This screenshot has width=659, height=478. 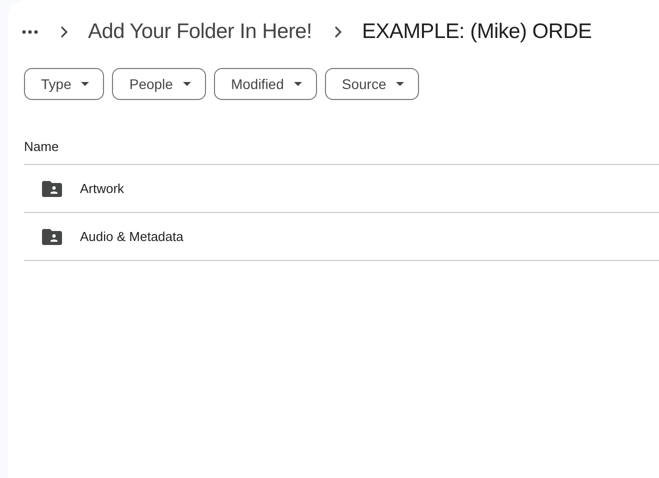 I want to click on folder-name: Audio & Metadata, so click(x=132, y=236).